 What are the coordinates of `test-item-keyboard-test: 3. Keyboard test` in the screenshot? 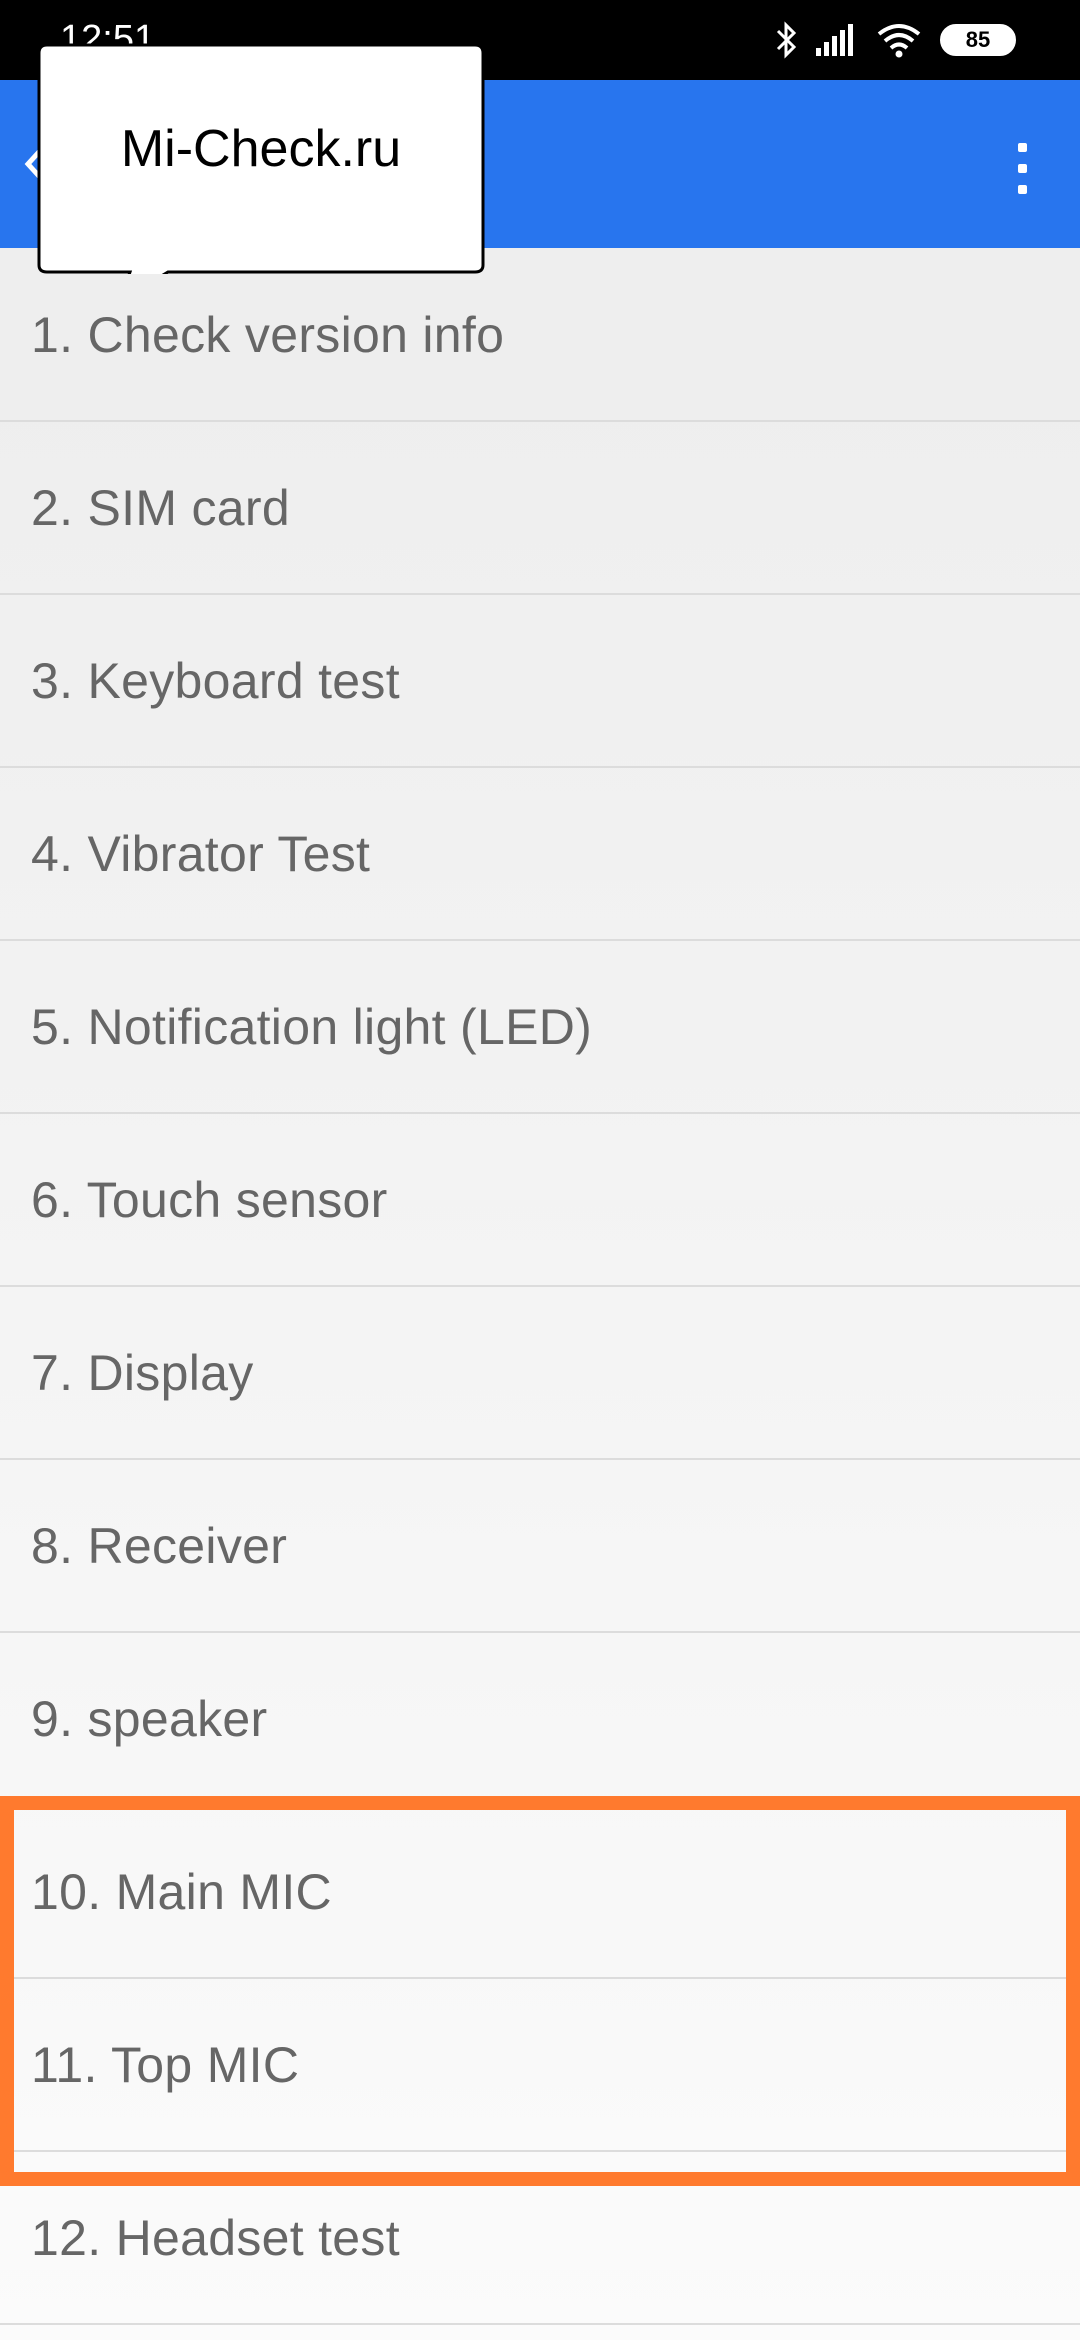 It's located at (540, 681).